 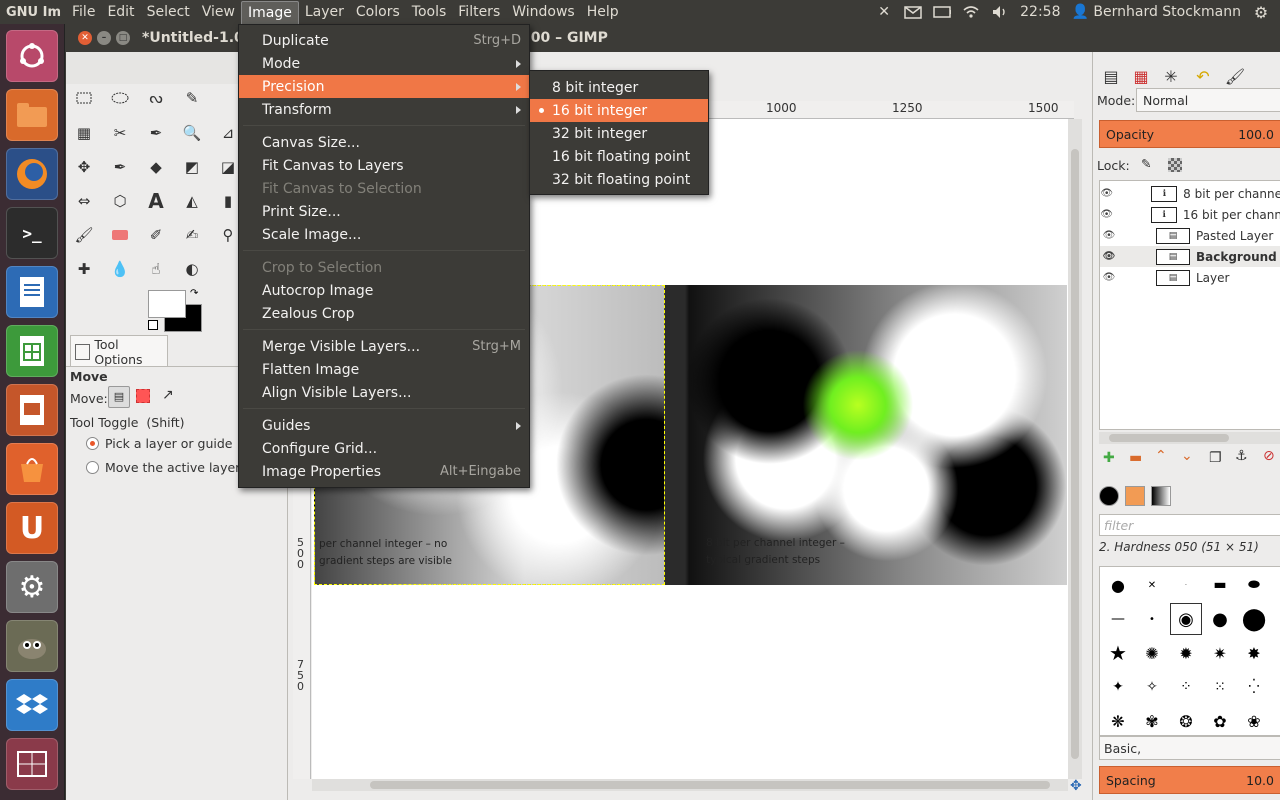 What do you see at coordinates (1189, 525) in the screenshot?
I see `brush-filter-input: filter` at bounding box center [1189, 525].